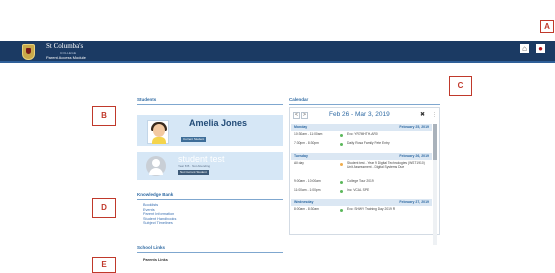 This screenshot has height=273, width=555. What do you see at coordinates (361, 183) in the screenshot?
I see `calendar-event: 9:00am - 10:00am College Tour 2019` at bounding box center [361, 183].